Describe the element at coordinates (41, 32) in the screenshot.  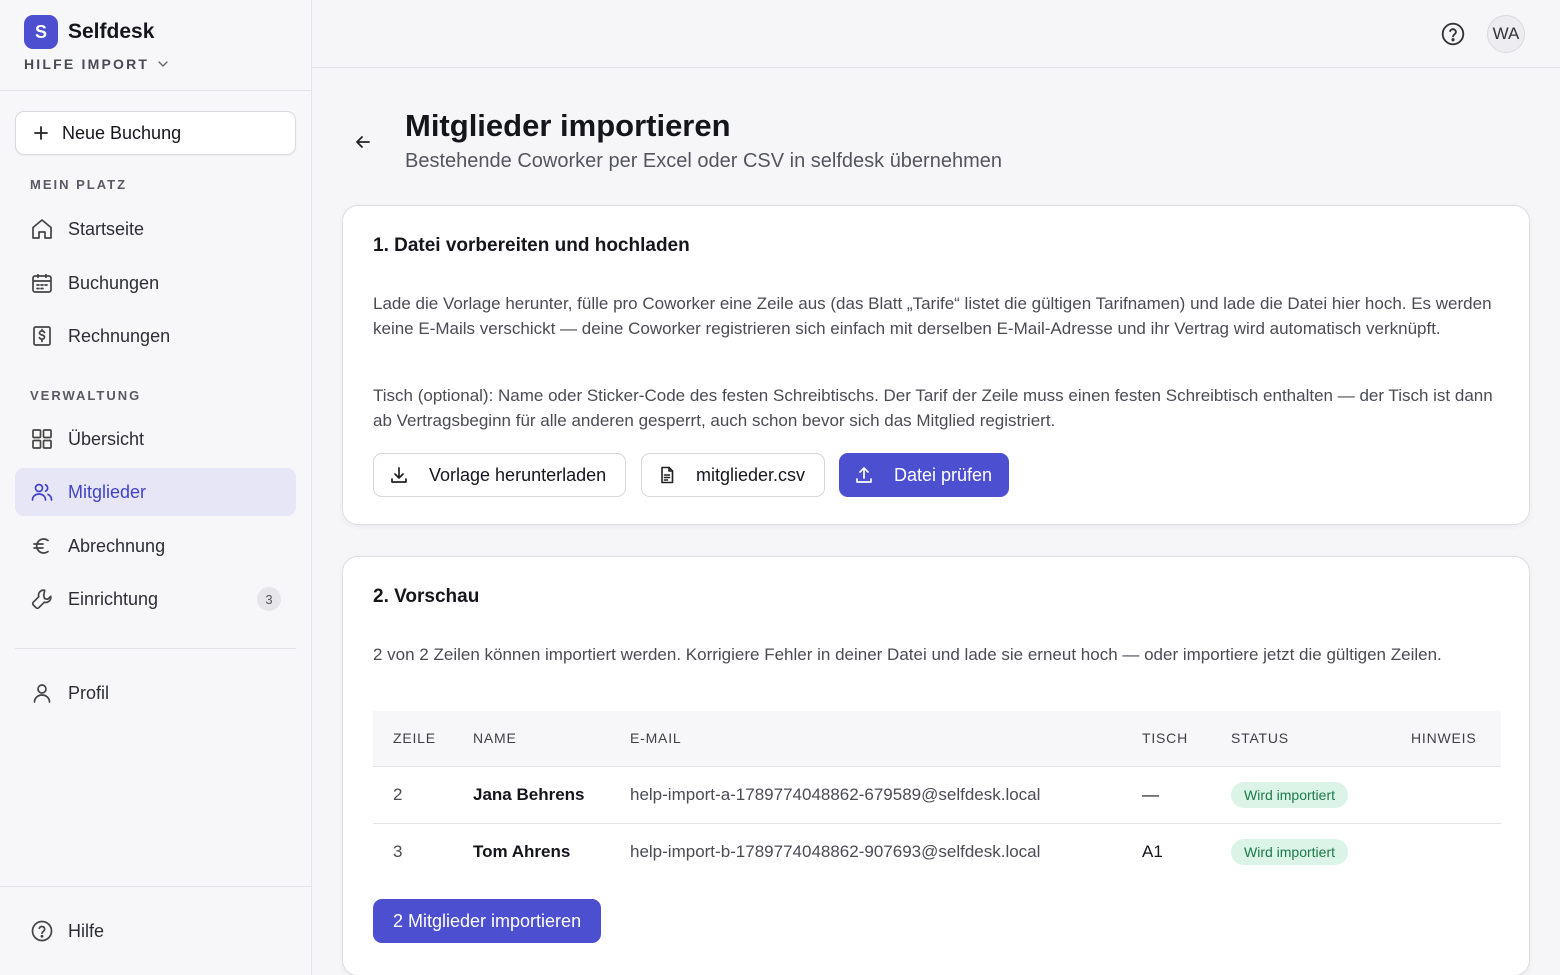
I see `brand-logo: S` at that location.